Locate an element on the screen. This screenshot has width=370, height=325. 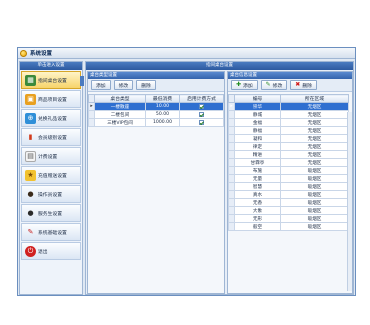
window-title: 系统设置 is located at coordinates (41, 54).